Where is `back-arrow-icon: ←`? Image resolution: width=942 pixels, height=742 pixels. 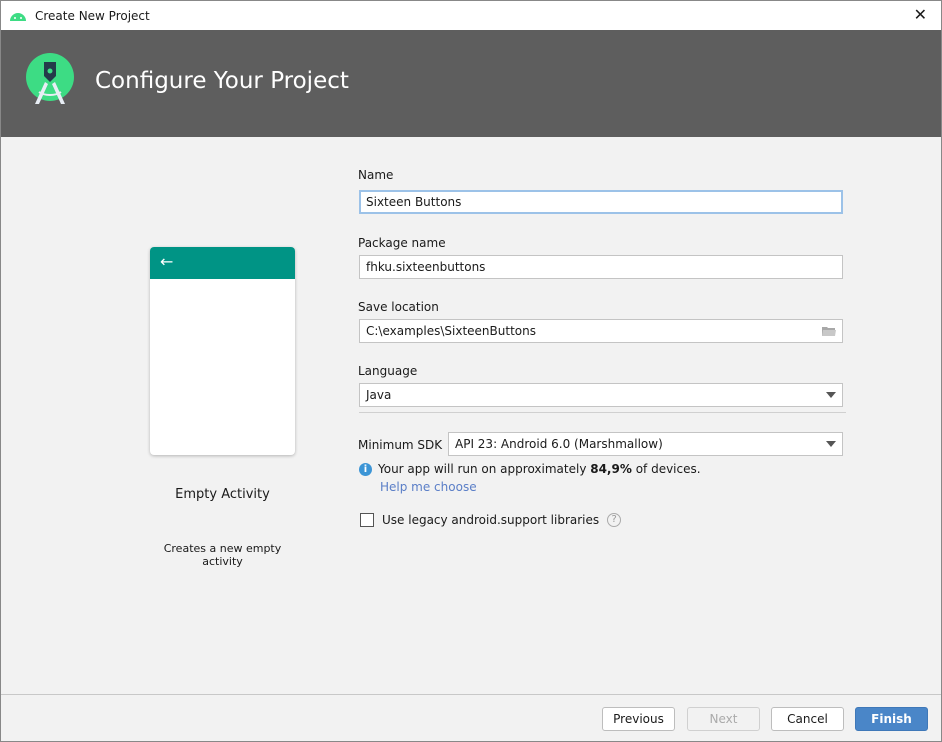 back-arrow-icon: ← is located at coordinates (222, 263).